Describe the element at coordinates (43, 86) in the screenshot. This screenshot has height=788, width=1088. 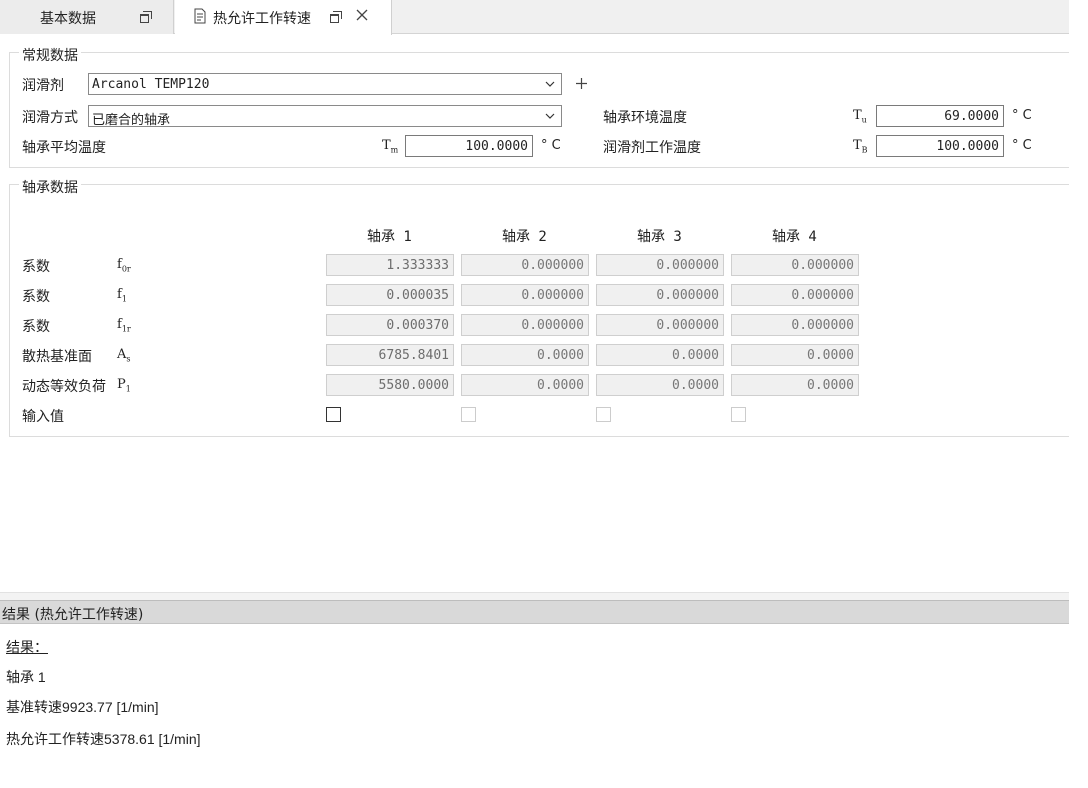
I see `lubricant-label: 润滑剂` at that location.